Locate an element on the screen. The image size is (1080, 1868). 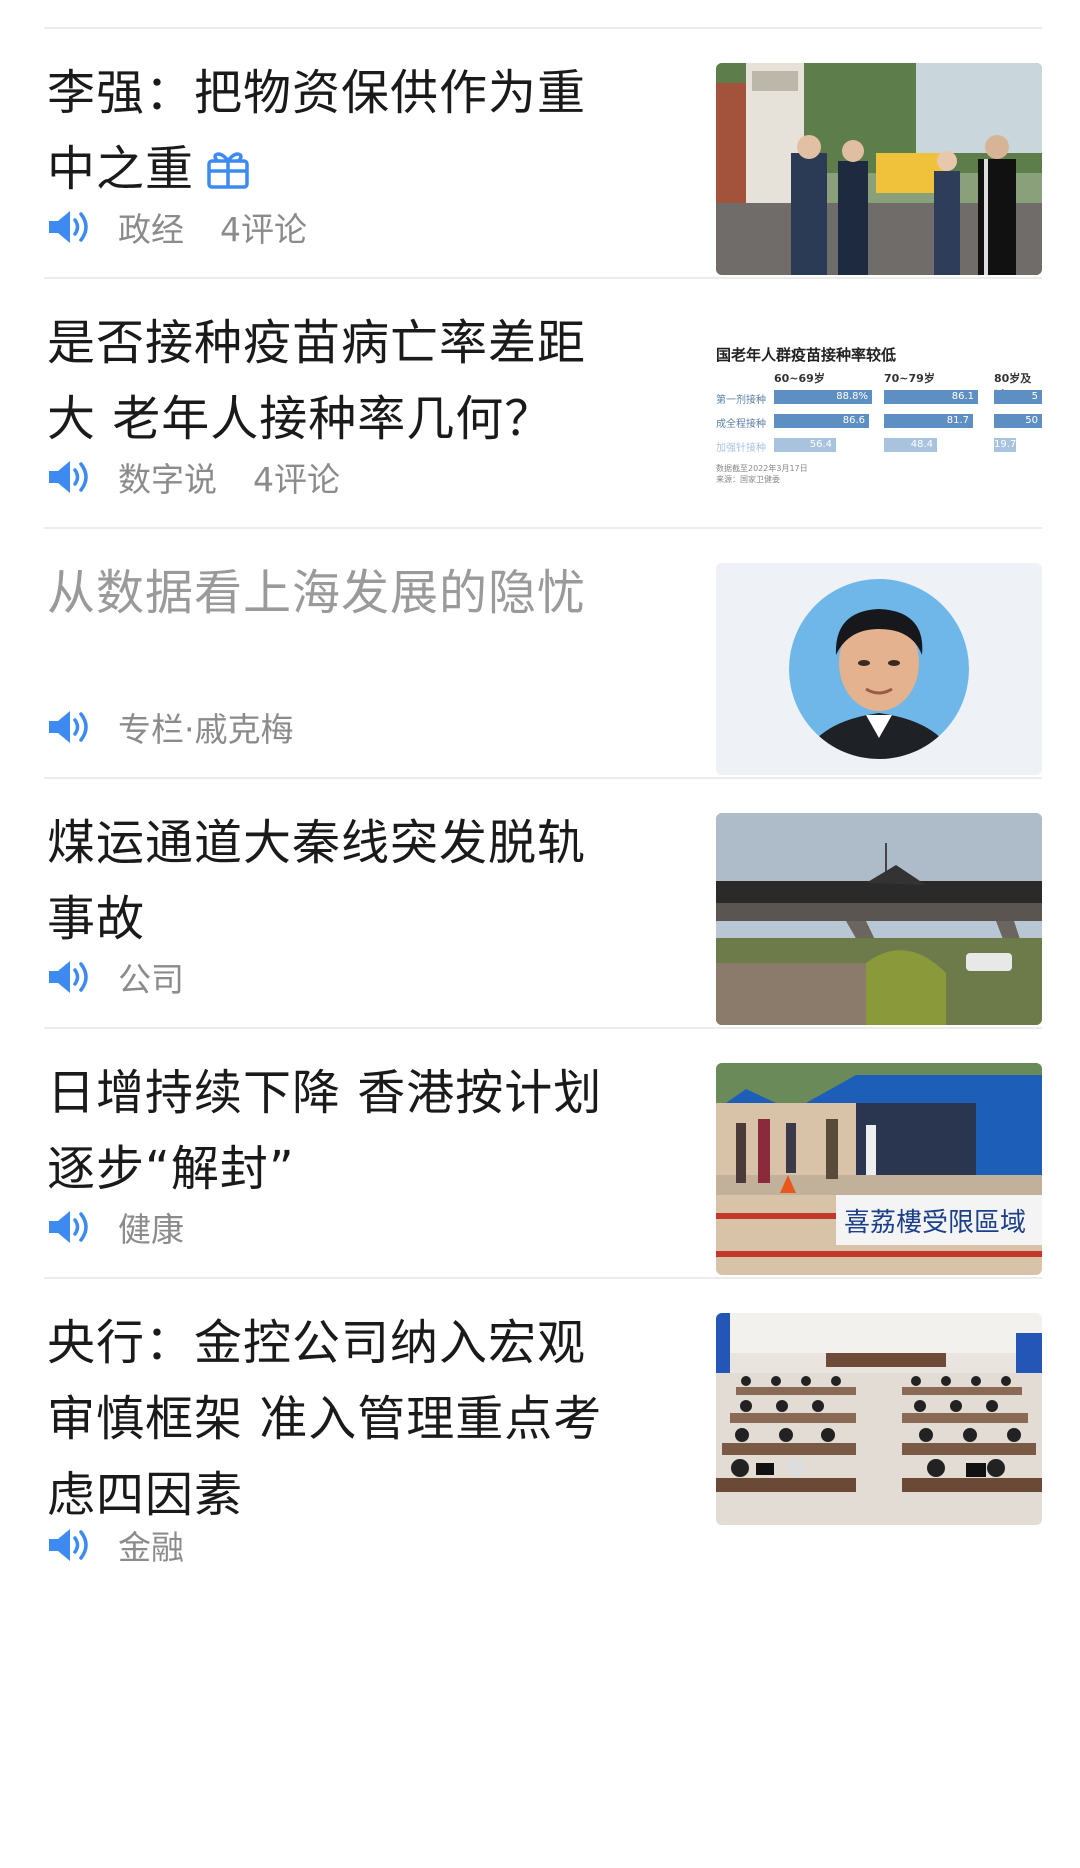
title-line: 是否接种疫苗病亡率差距 is located at coordinates (317, 343).